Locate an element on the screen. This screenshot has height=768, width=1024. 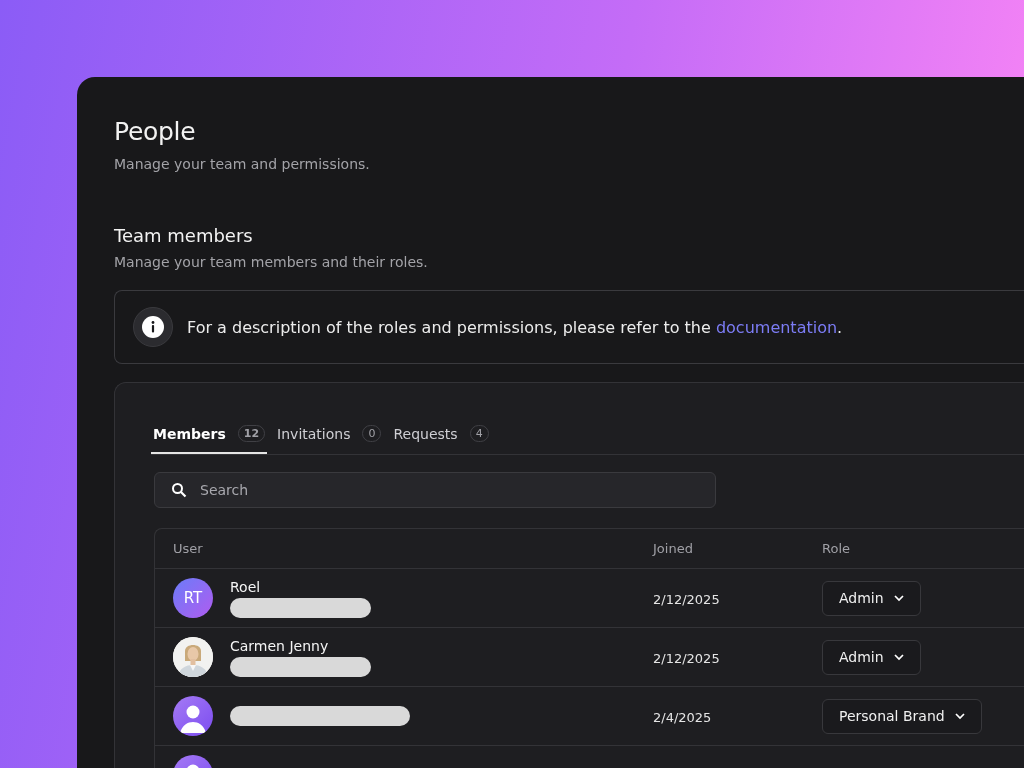
role-dropdown: Personal Brand is located at coordinates (902, 716).